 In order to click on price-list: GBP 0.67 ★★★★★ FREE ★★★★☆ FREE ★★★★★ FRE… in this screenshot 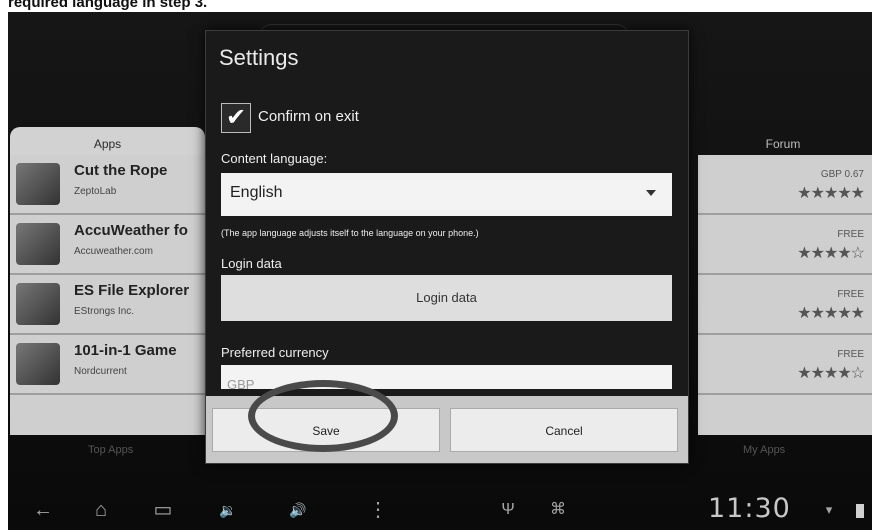, I will do `click(785, 295)`.